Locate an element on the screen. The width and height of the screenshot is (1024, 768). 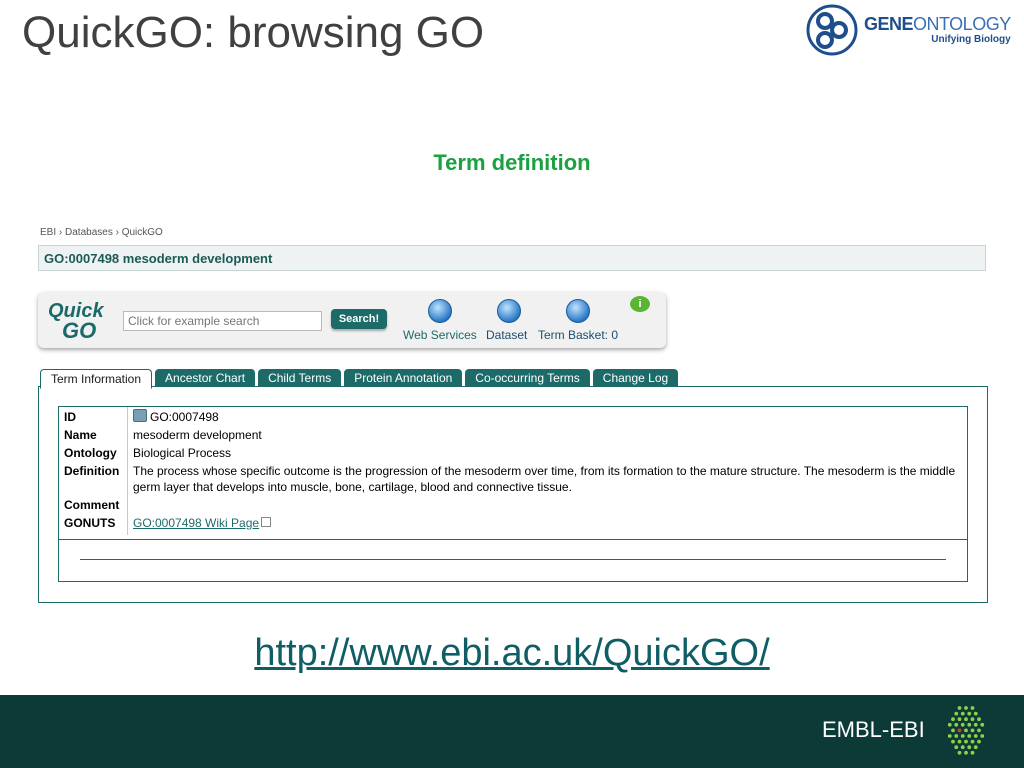
quickgo-logo-go: GO is located at coordinates (79, 330).